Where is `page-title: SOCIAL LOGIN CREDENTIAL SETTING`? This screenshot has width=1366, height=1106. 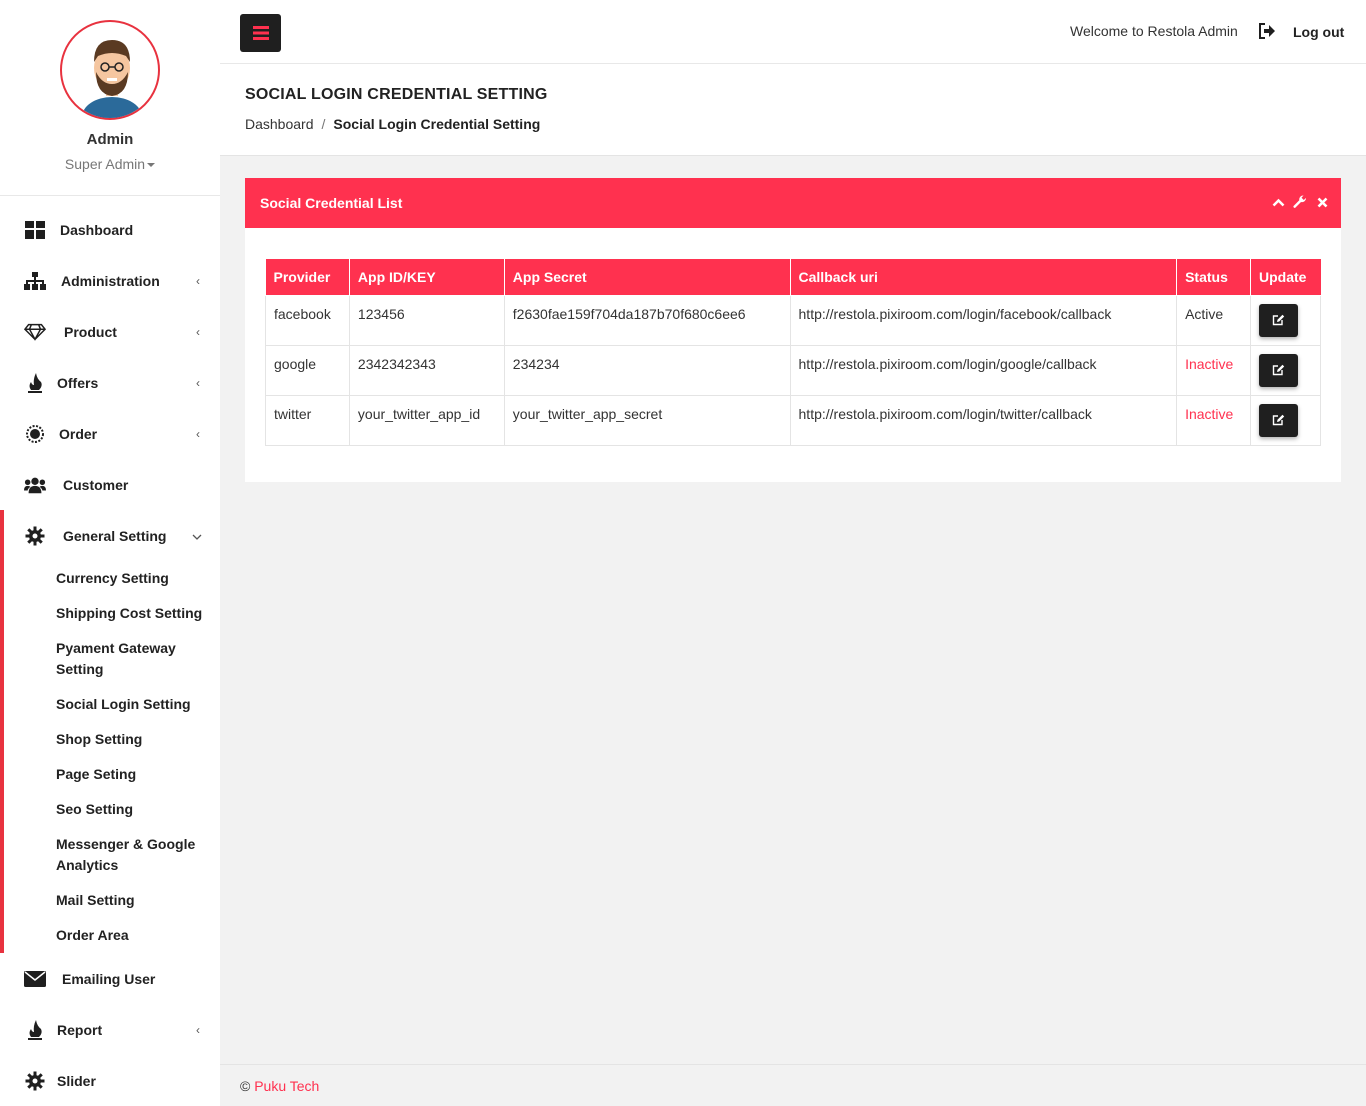
page-title: SOCIAL LOGIN CREDENTIAL SETTING is located at coordinates (396, 94).